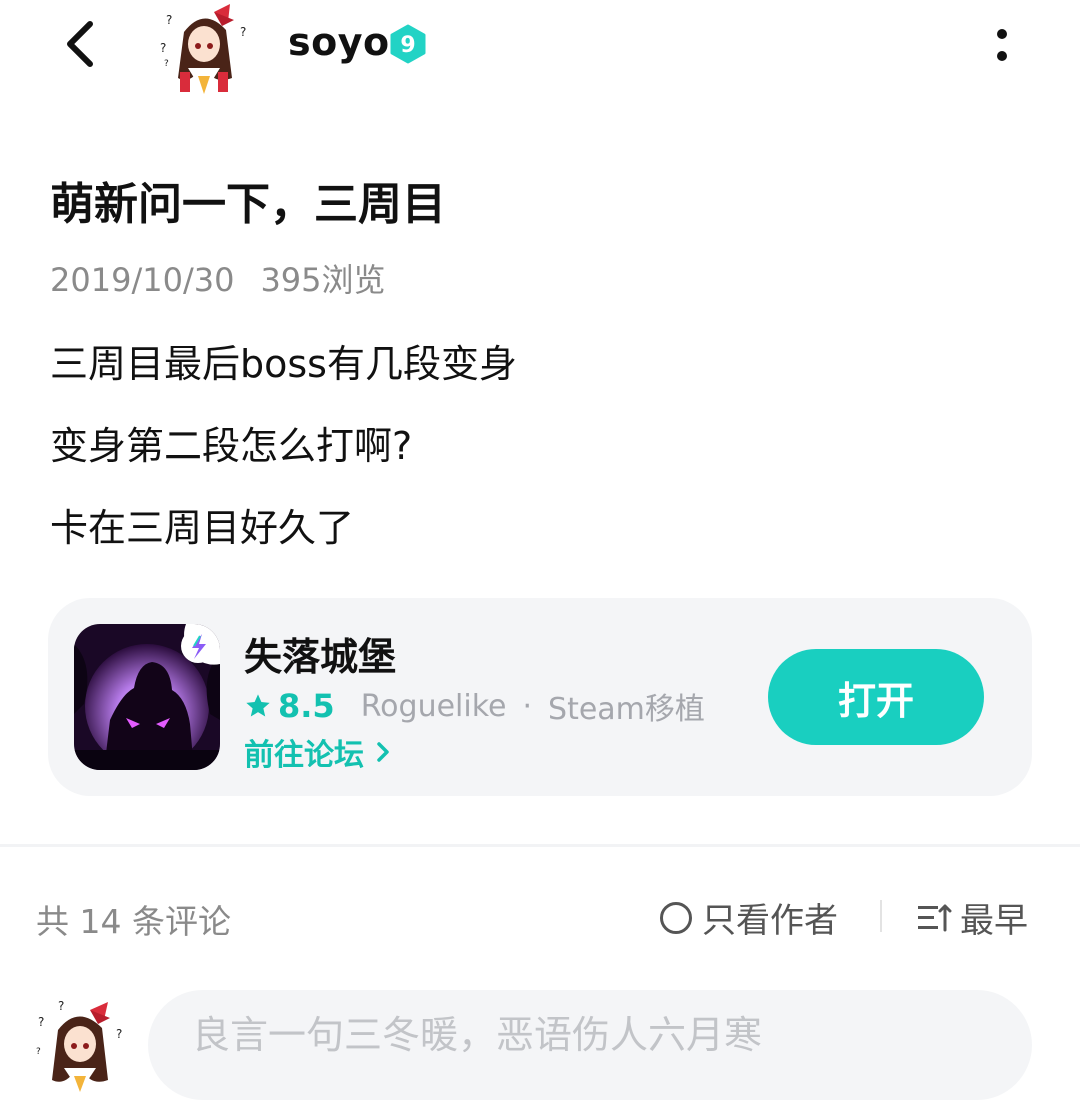 Image resolution: width=1080 pixels, height=1100 pixels. I want to click on post-body-line: 三周目最后boss有几段变身, so click(283, 364).